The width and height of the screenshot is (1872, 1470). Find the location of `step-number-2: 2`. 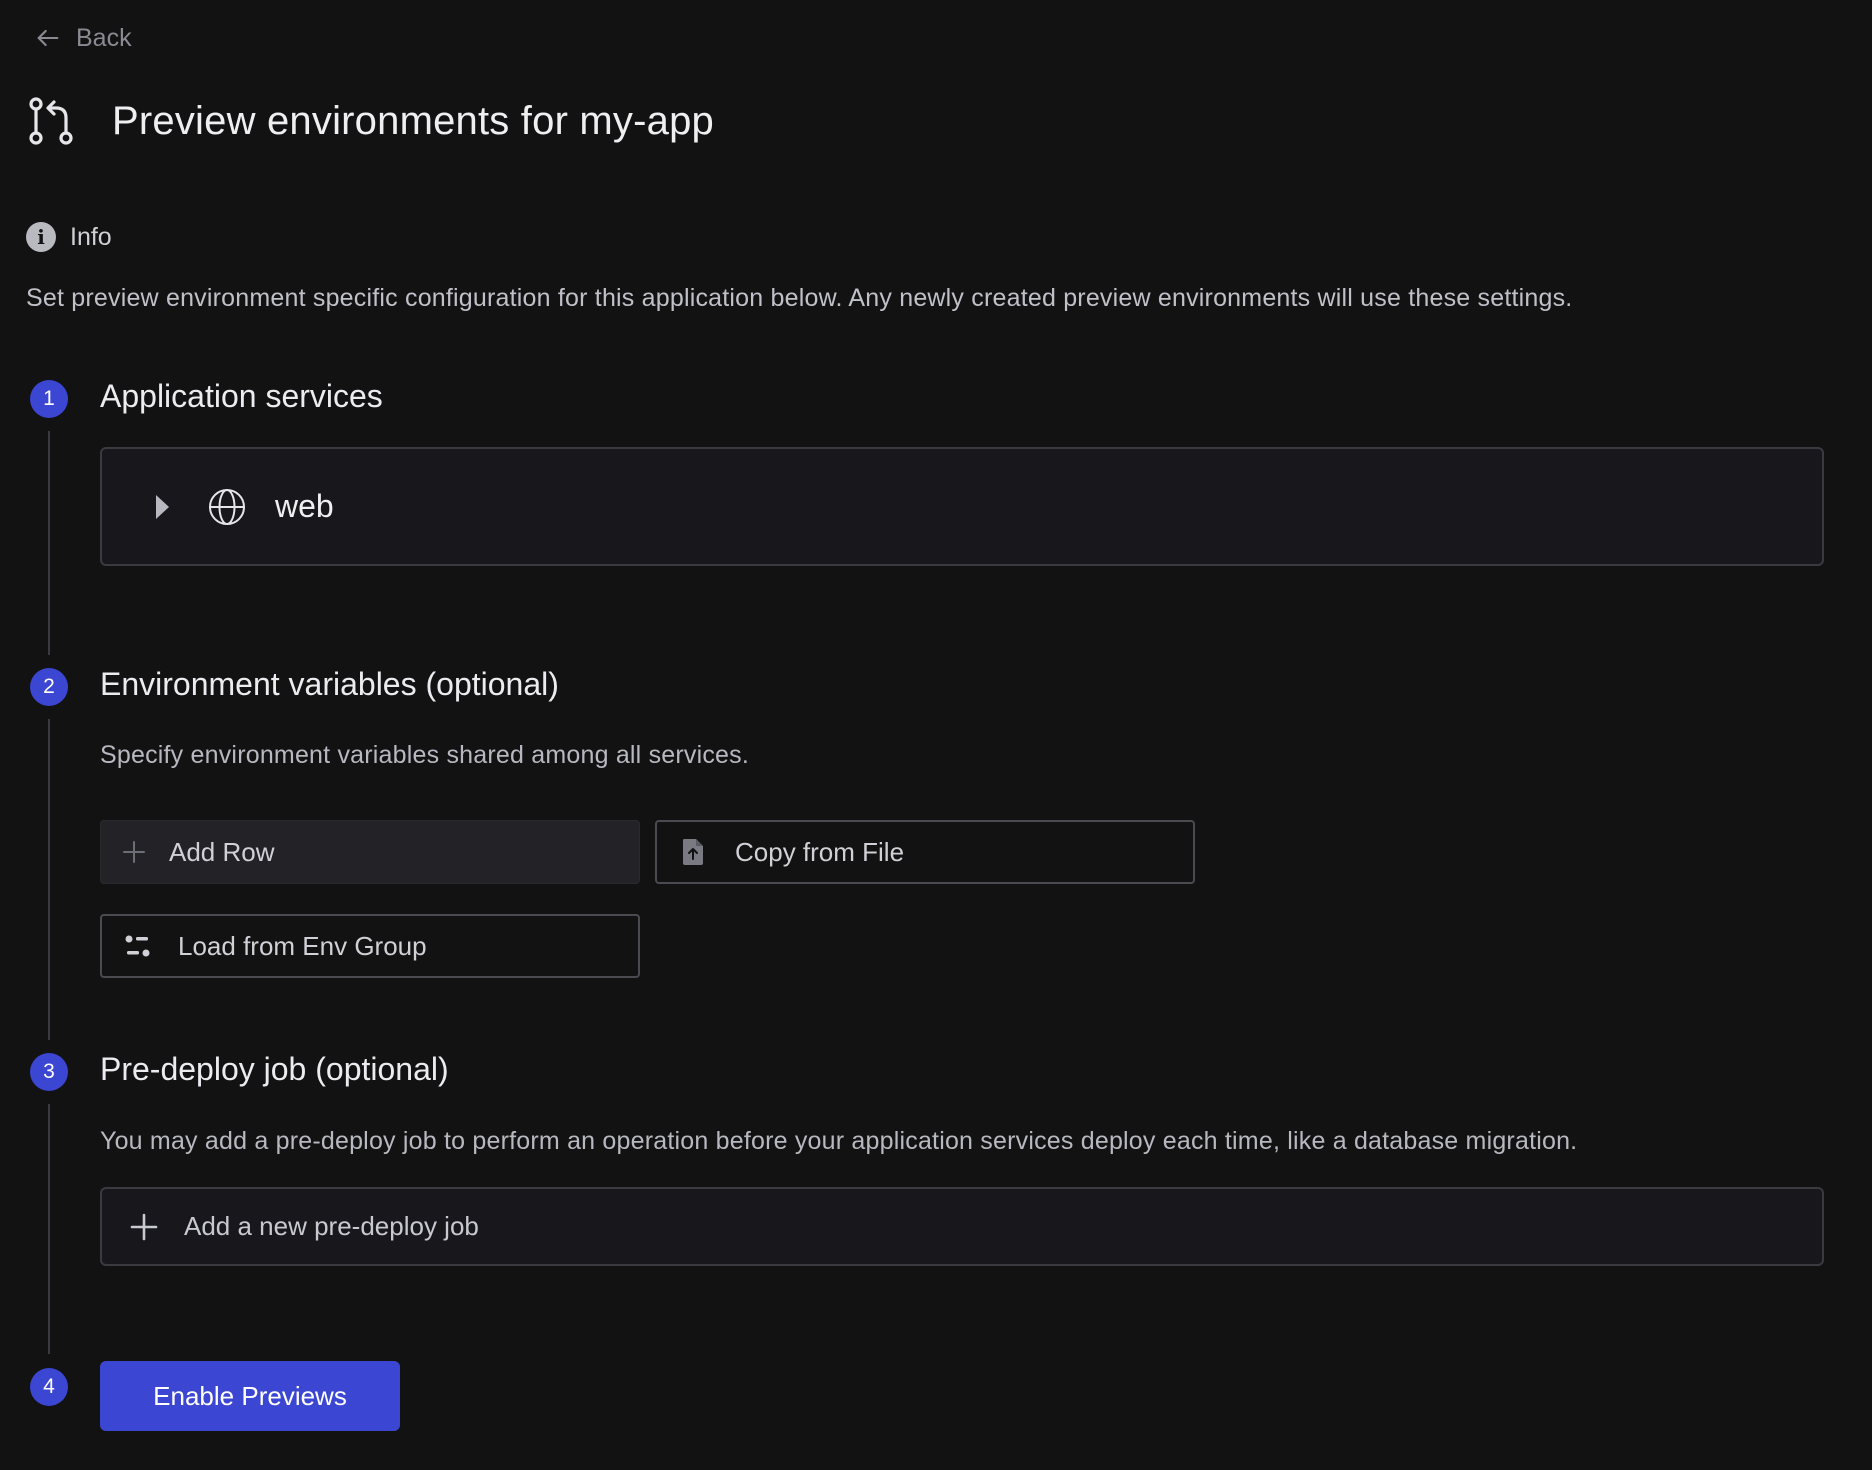

step-number-2: 2 is located at coordinates (49, 687).